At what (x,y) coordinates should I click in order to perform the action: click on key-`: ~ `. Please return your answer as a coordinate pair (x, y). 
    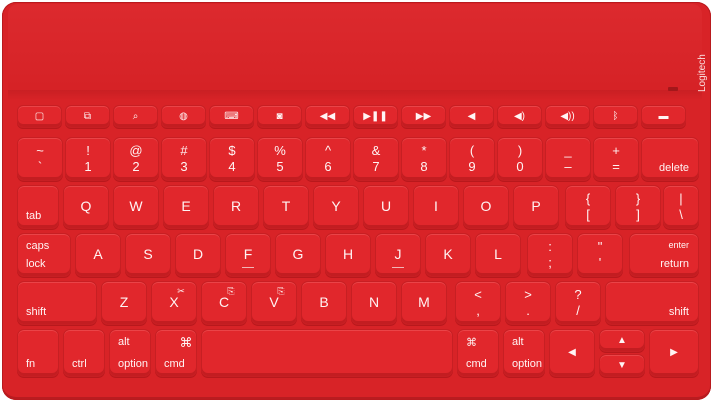
    Looking at the image, I should click on (40, 159).